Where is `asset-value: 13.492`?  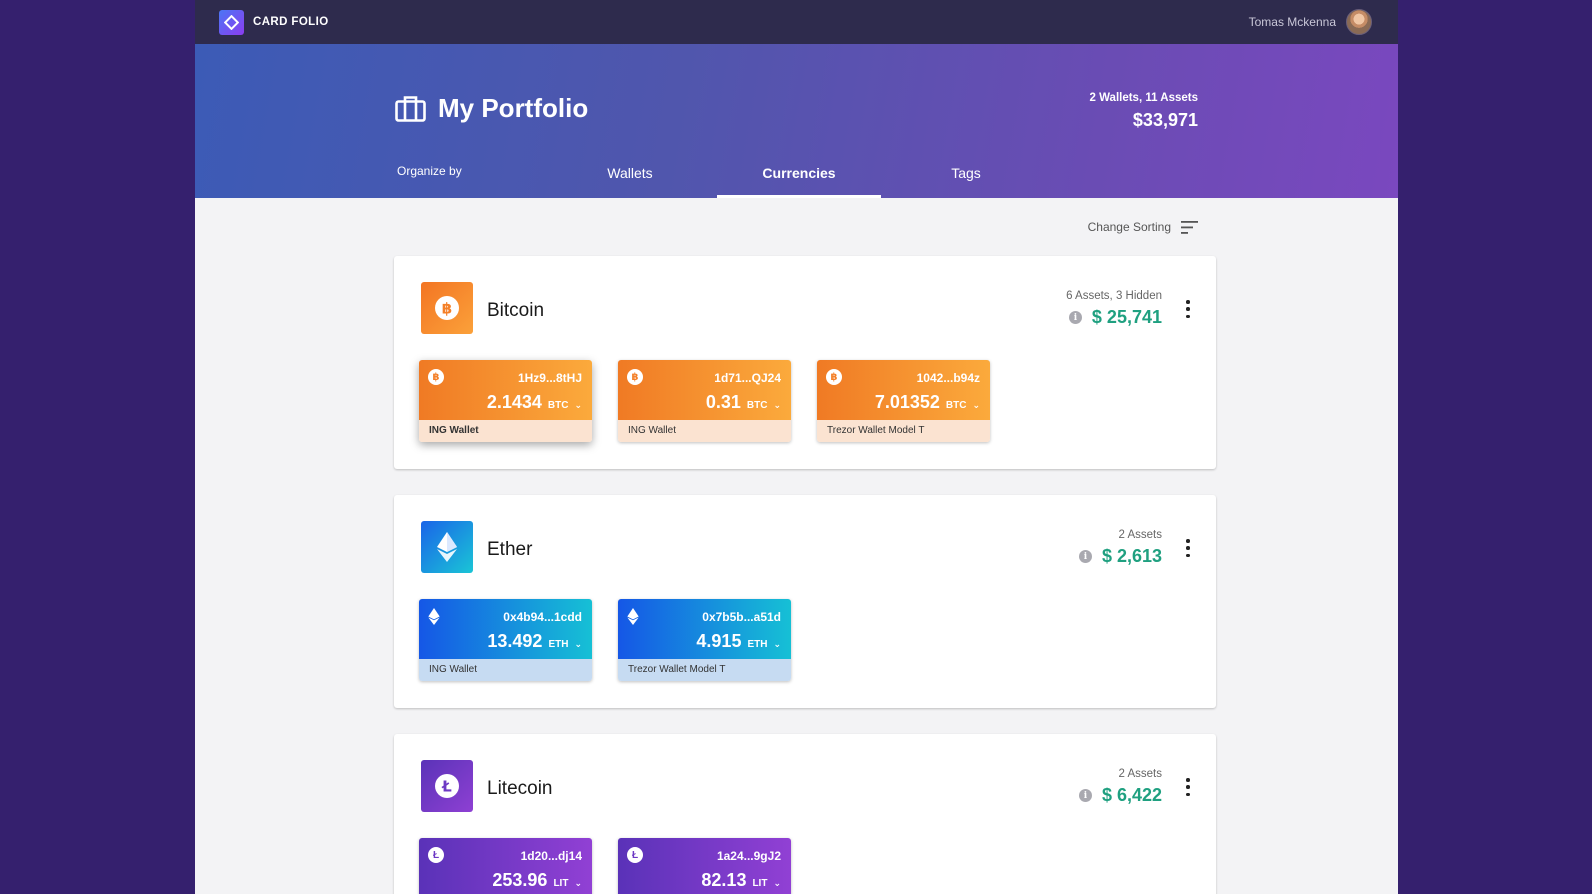 asset-value: 13.492 is located at coordinates (515, 641).